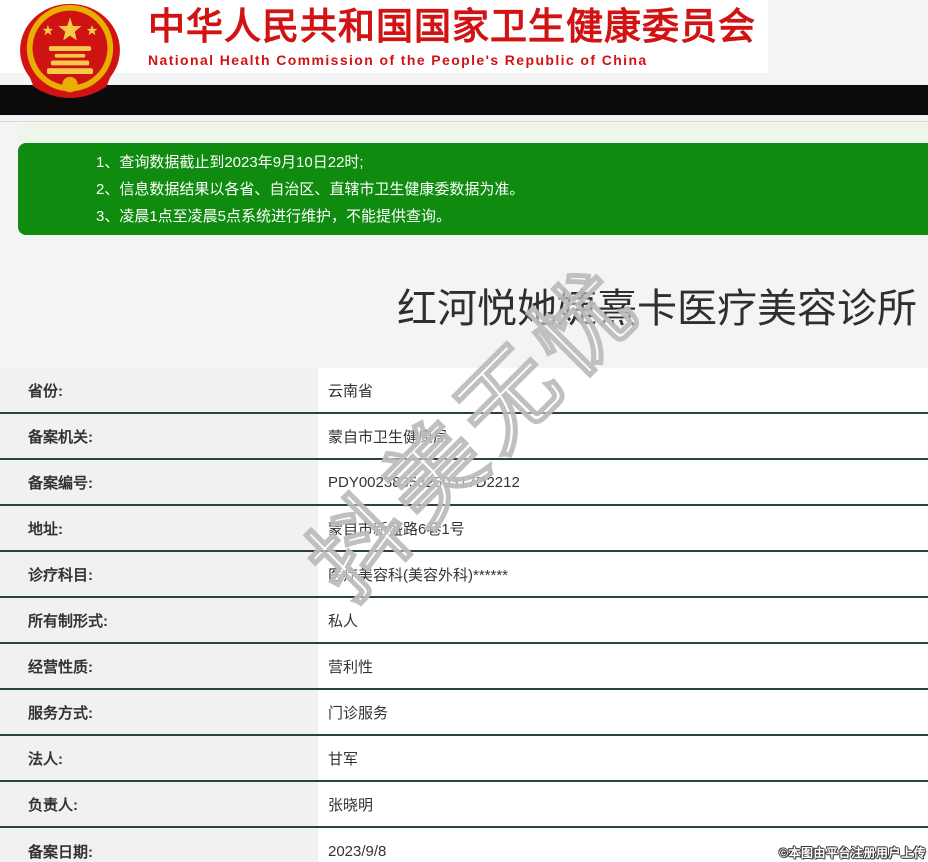 This screenshot has width=928, height=862. I want to click on notice-item: 1、查询数据截止到2023年9月10日22时;, so click(230, 162).